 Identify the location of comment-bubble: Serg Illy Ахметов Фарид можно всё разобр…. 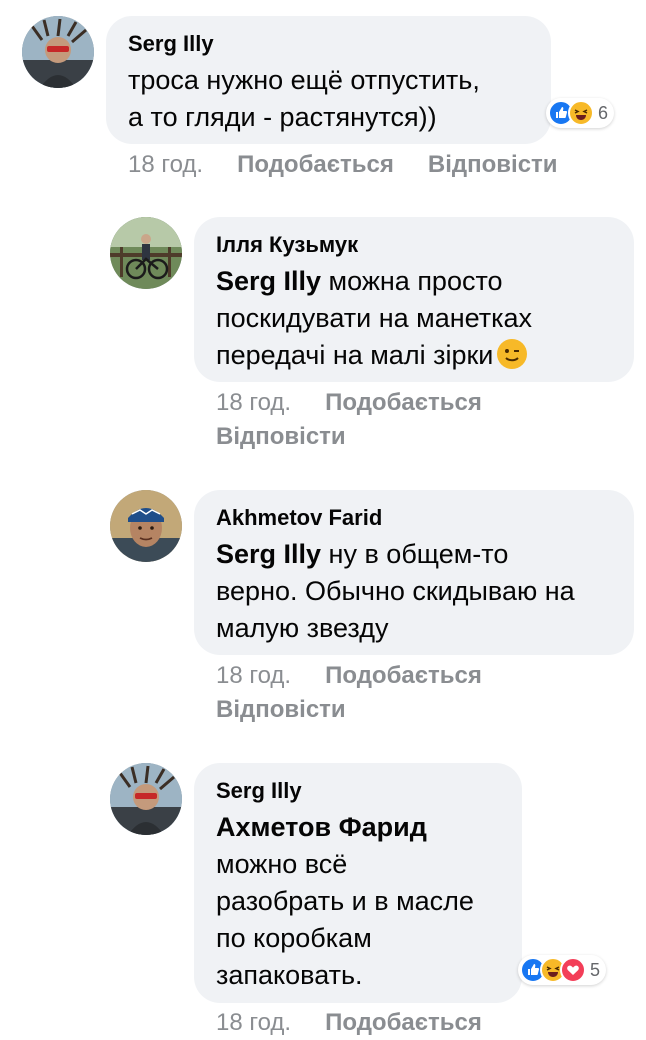
(358, 883).